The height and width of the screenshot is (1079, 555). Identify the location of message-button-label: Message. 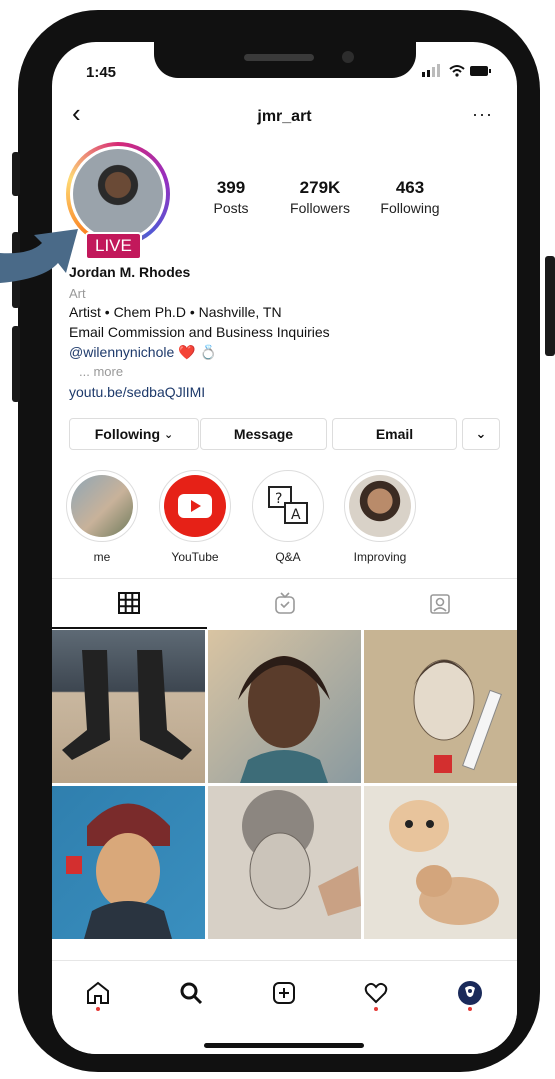
(263, 434).